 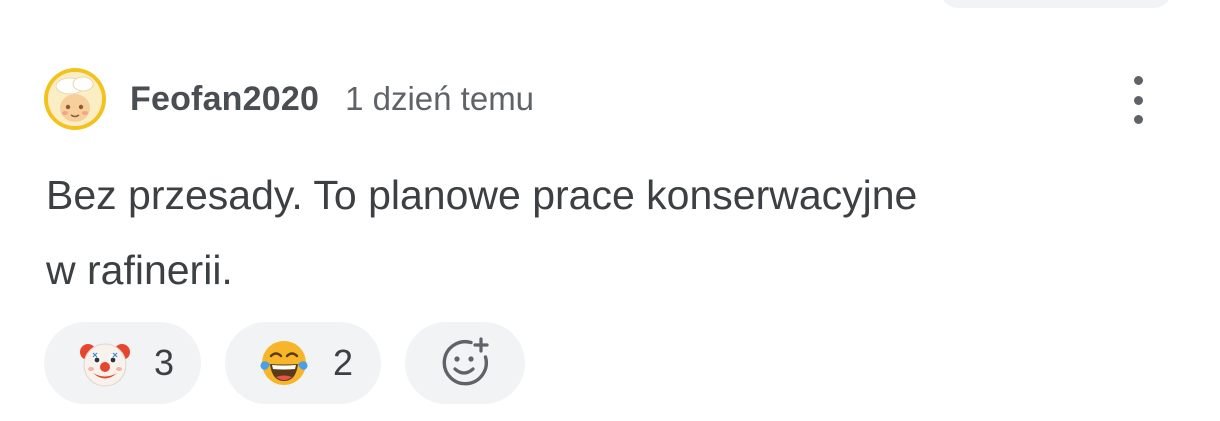 I want to click on avatar-illustration, so click(x=75, y=99).